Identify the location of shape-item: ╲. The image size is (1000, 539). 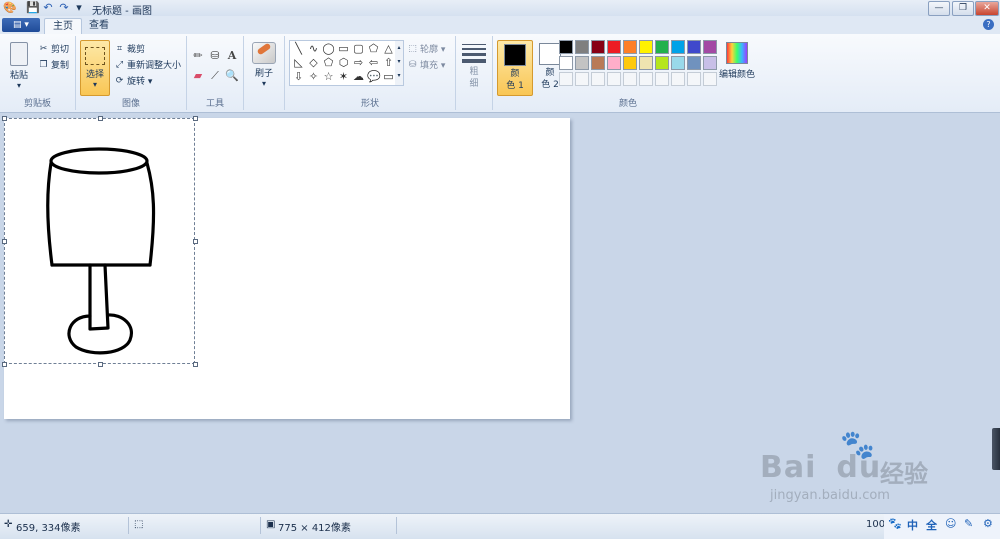
(298, 48).